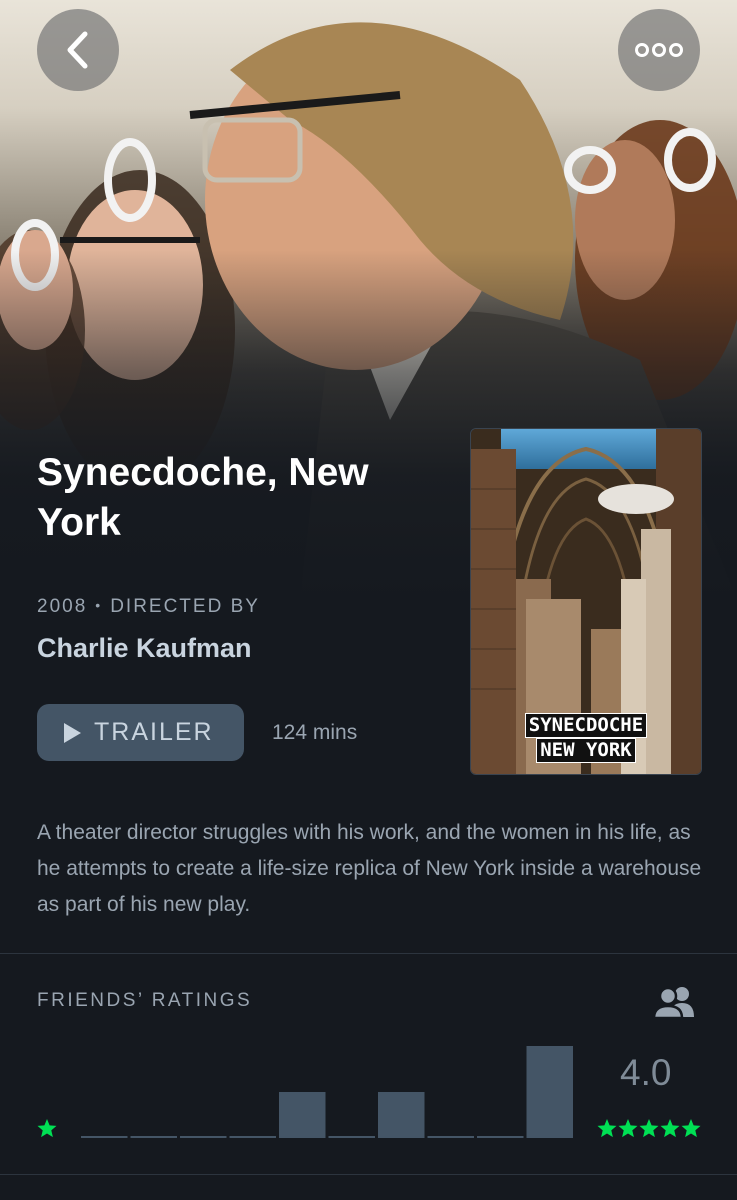 This screenshot has width=737, height=1200. What do you see at coordinates (203, 497) in the screenshot?
I see `film-title: Synecdoche, New York` at bounding box center [203, 497].